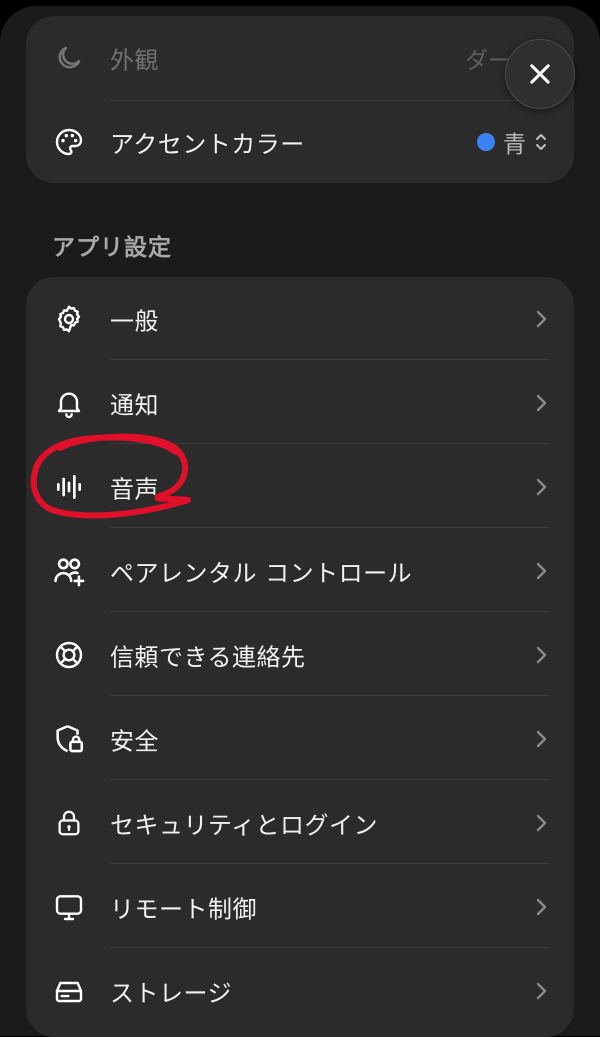 This screenshot has width=600, height=1037. What do you see at coordinates (183, 909) in the screenshot?
I see `settings-item-label: リモート制御` at bounding box center [183, 909].